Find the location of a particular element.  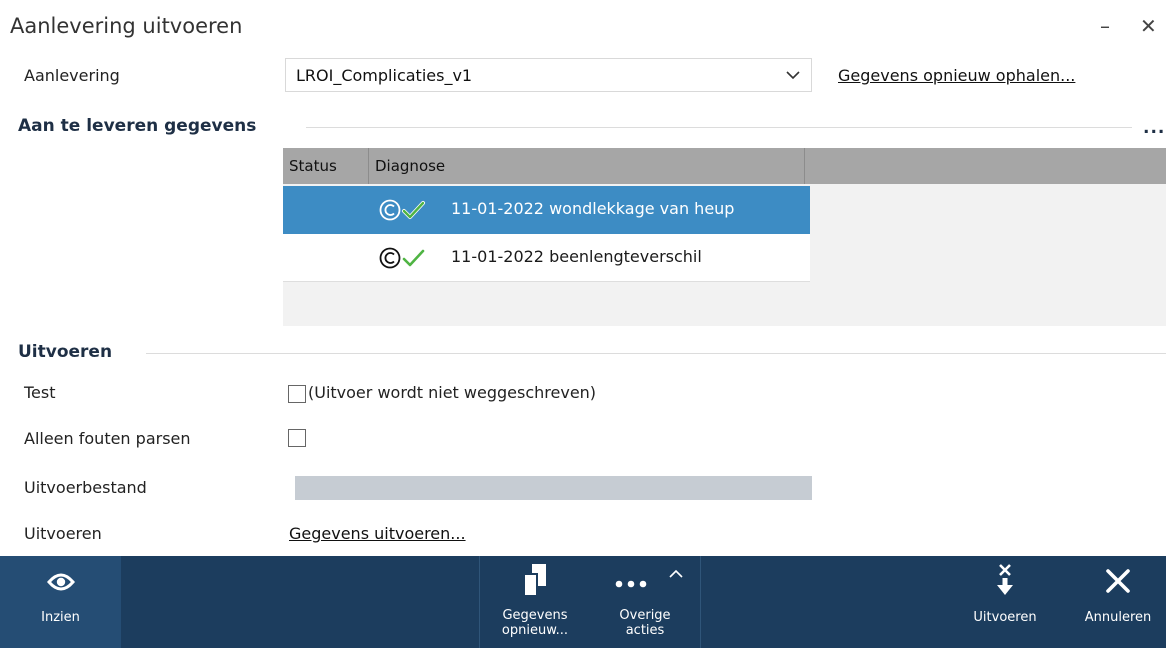

grid-header: Status Diagnose is located at coordinates (724, 166).